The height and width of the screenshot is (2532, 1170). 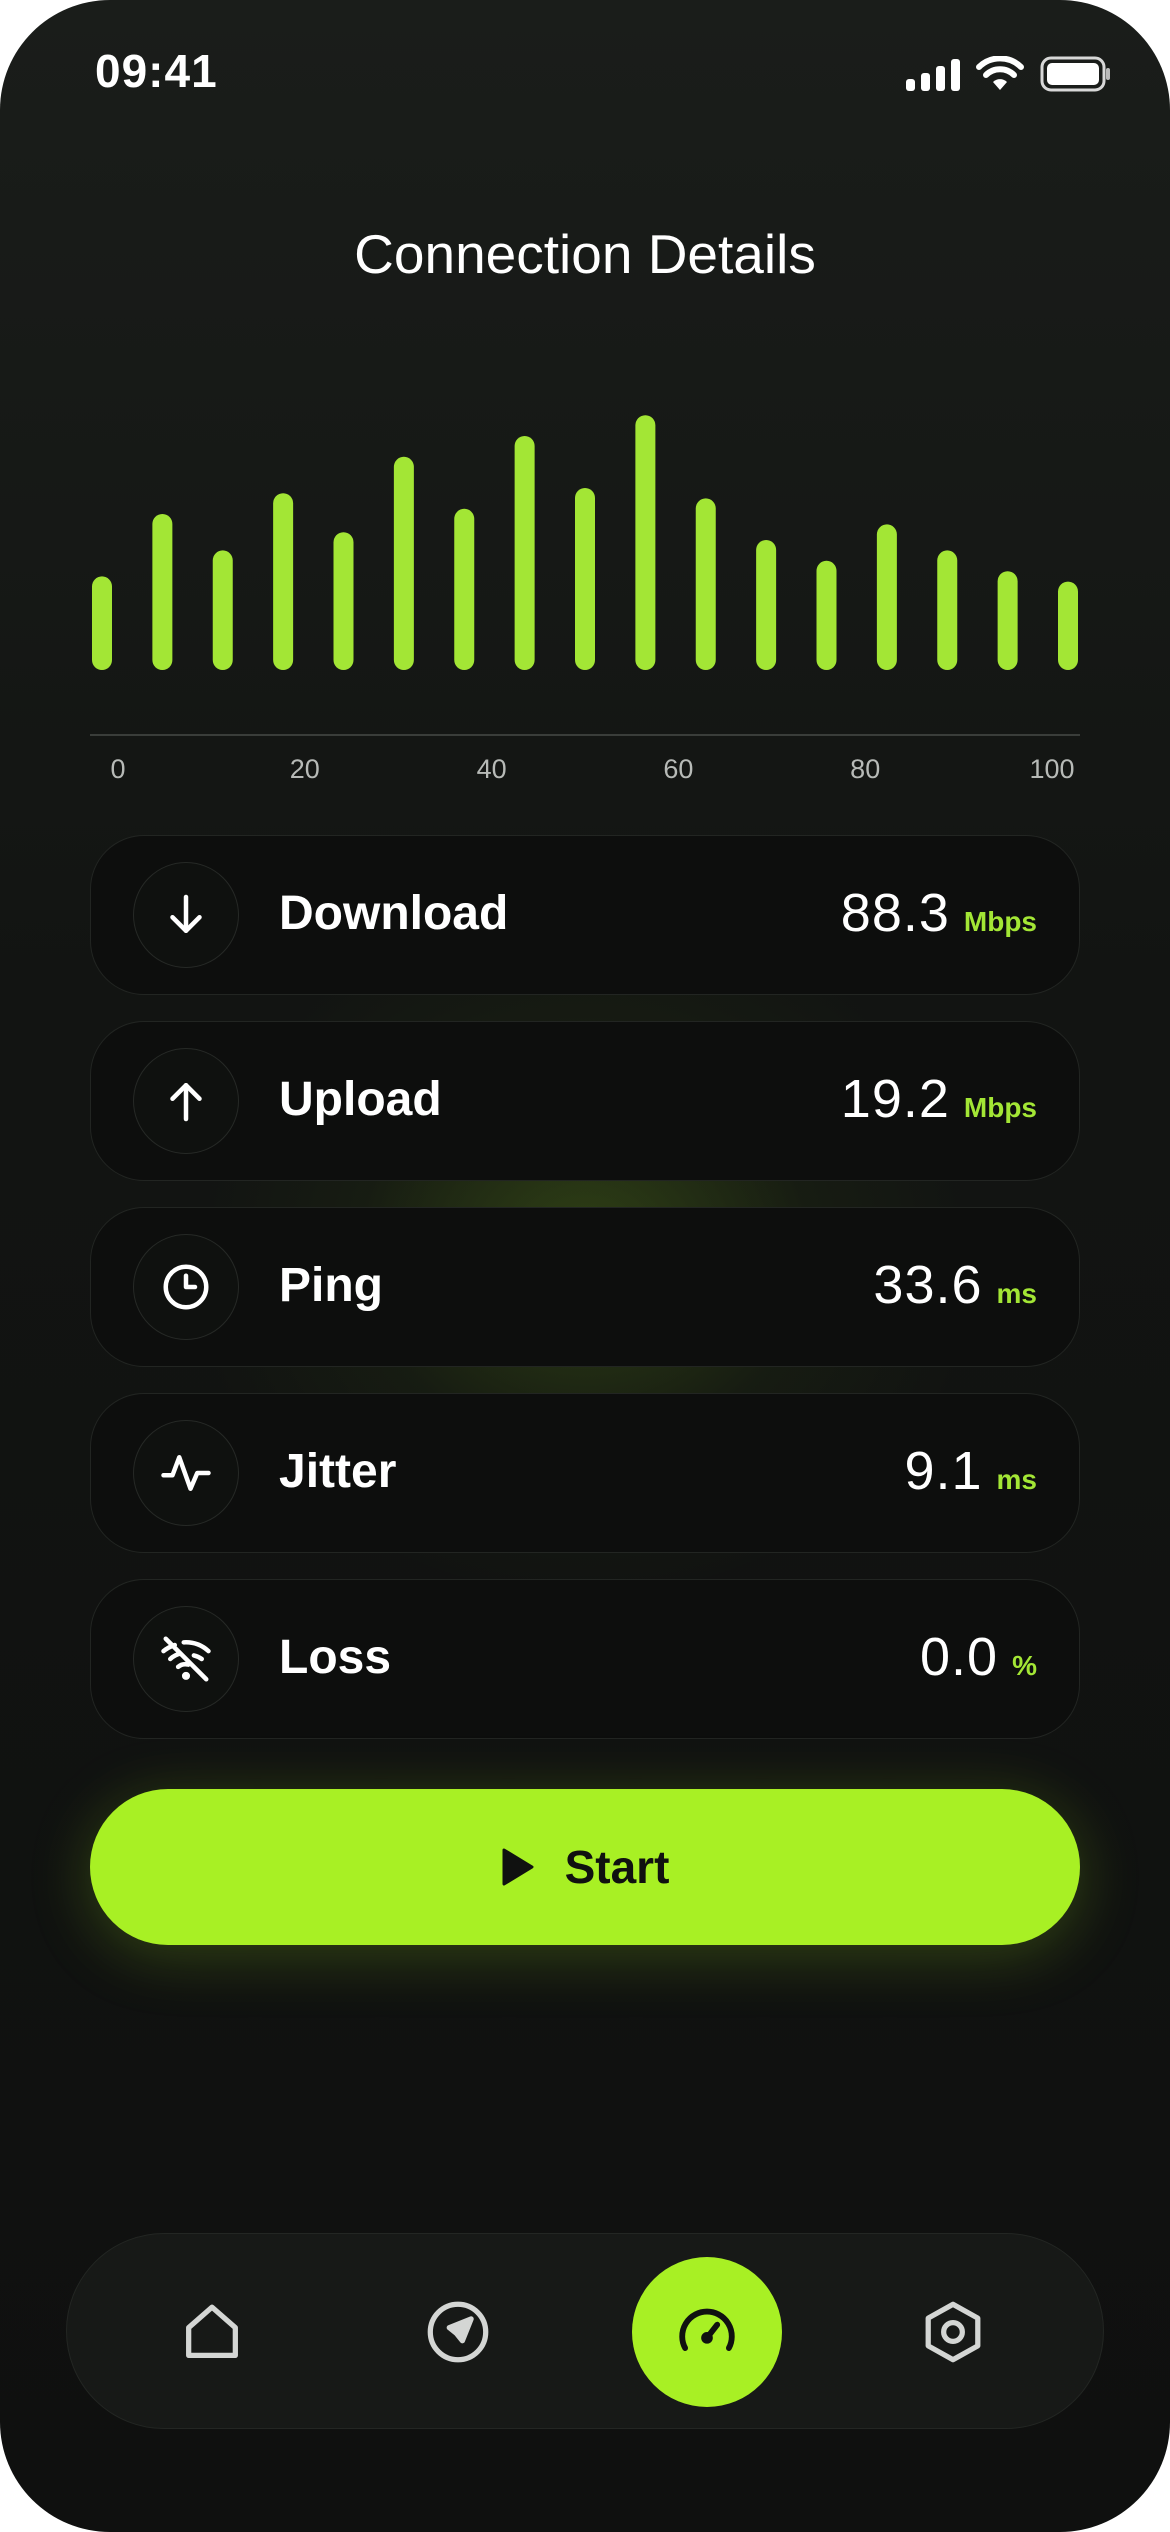 I want to click on metric-value: 9.1, so click(x=943, y=1471).